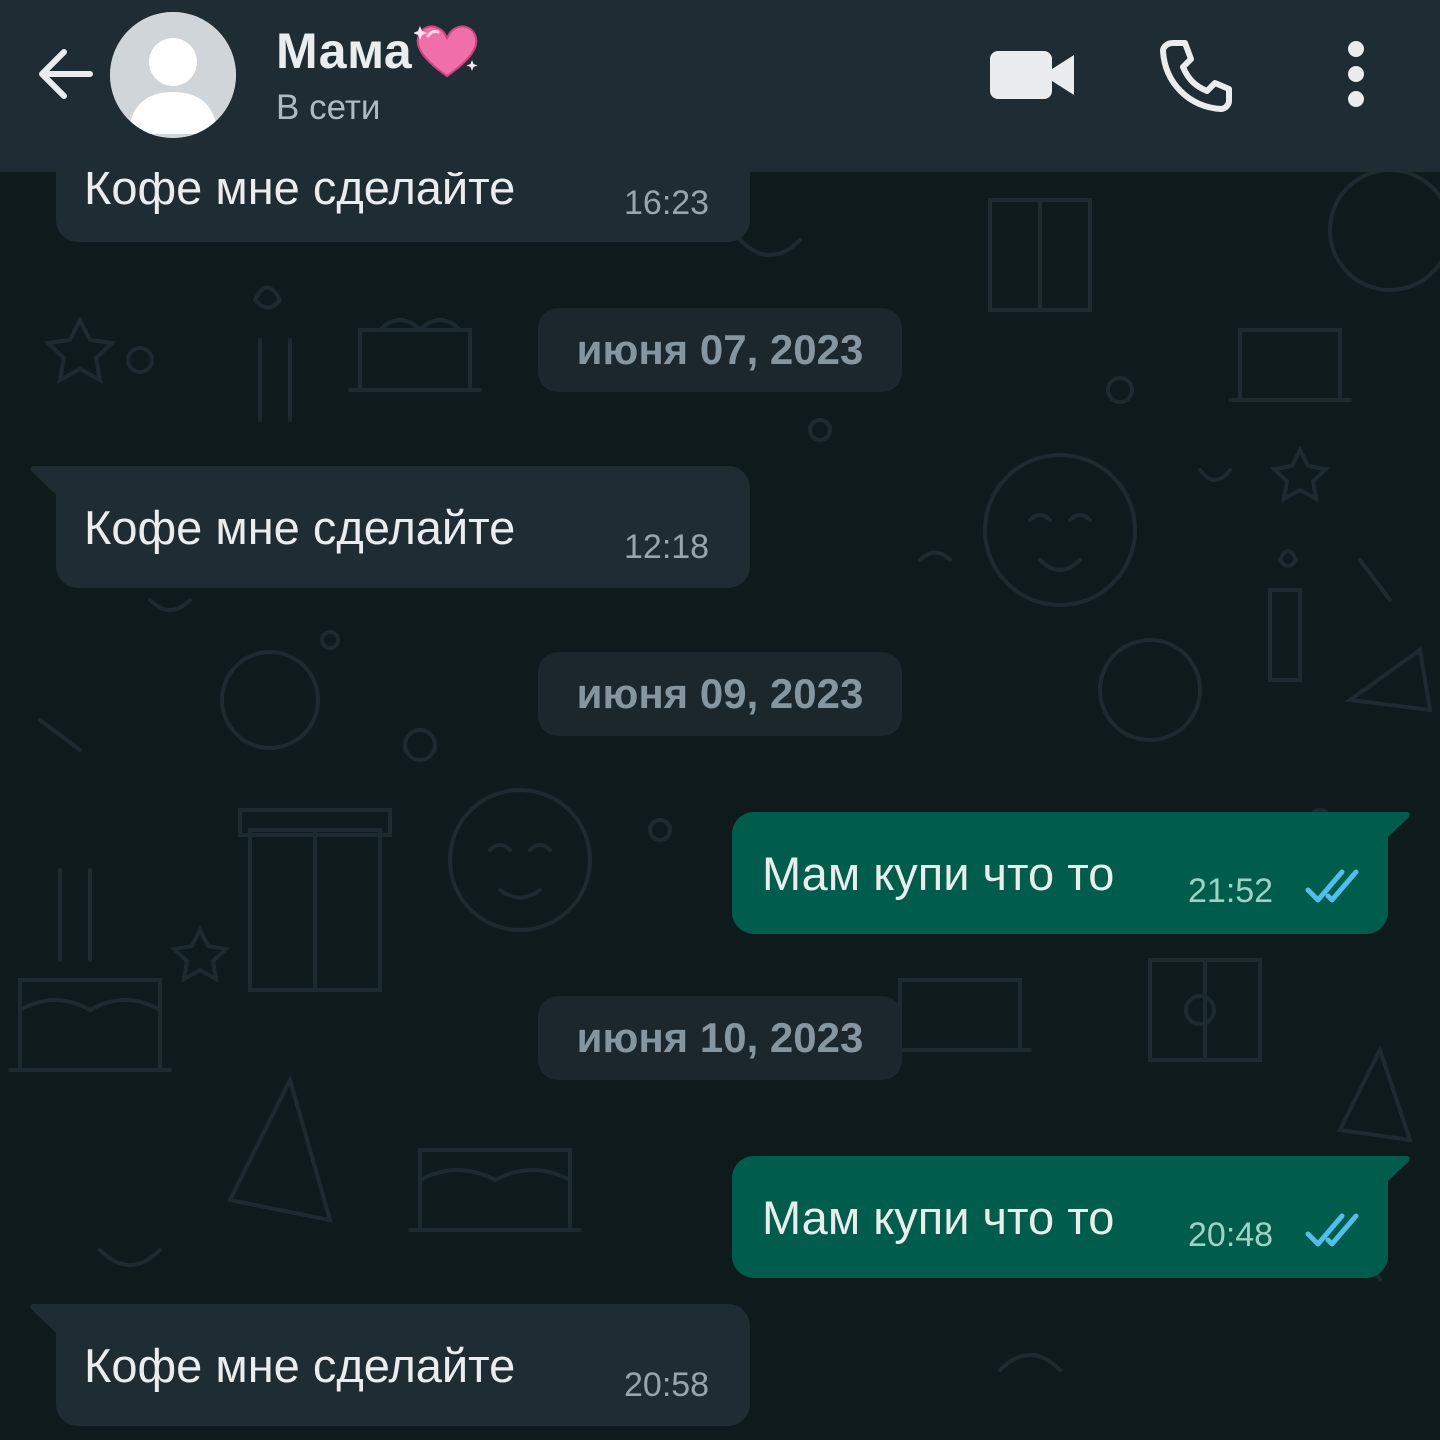  What do you see at coordinates (1231, 891) in the screenshot?
I see `message-time: 21:52` at bounding box center [1231, 891].